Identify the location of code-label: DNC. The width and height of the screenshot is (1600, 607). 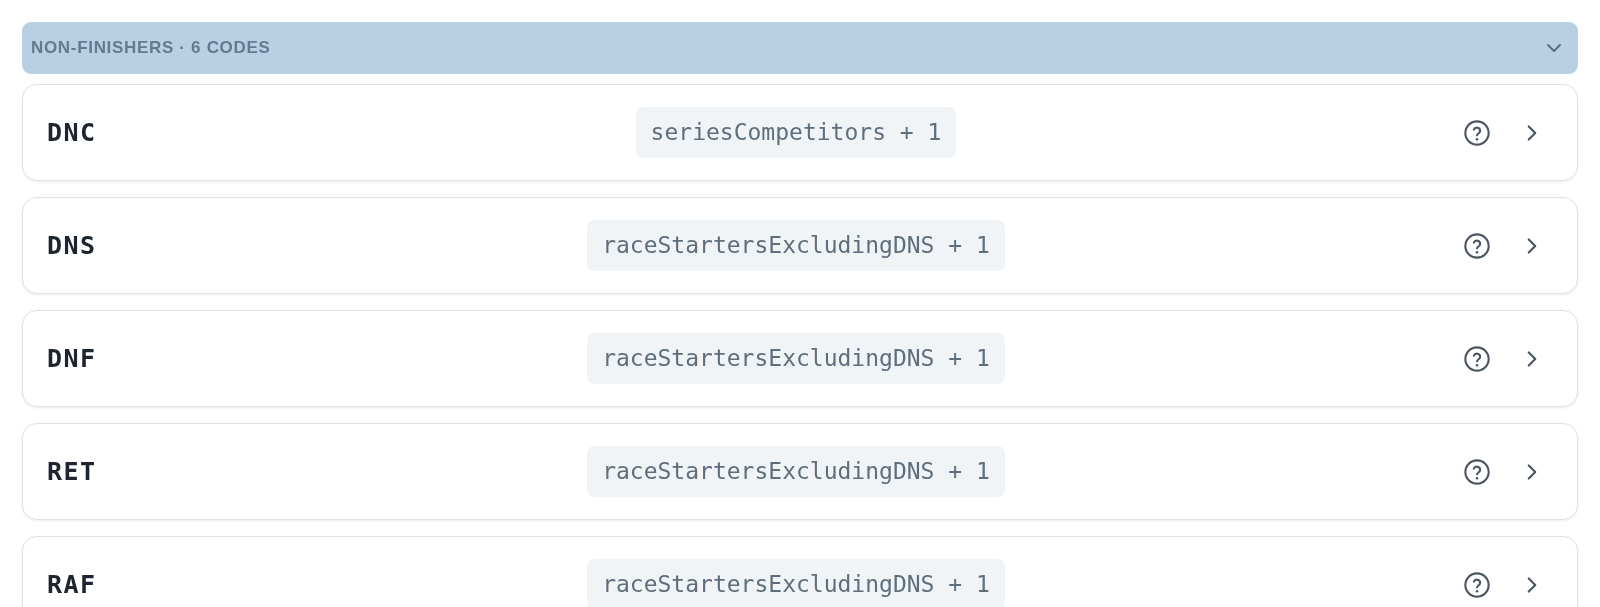
(72, 132).